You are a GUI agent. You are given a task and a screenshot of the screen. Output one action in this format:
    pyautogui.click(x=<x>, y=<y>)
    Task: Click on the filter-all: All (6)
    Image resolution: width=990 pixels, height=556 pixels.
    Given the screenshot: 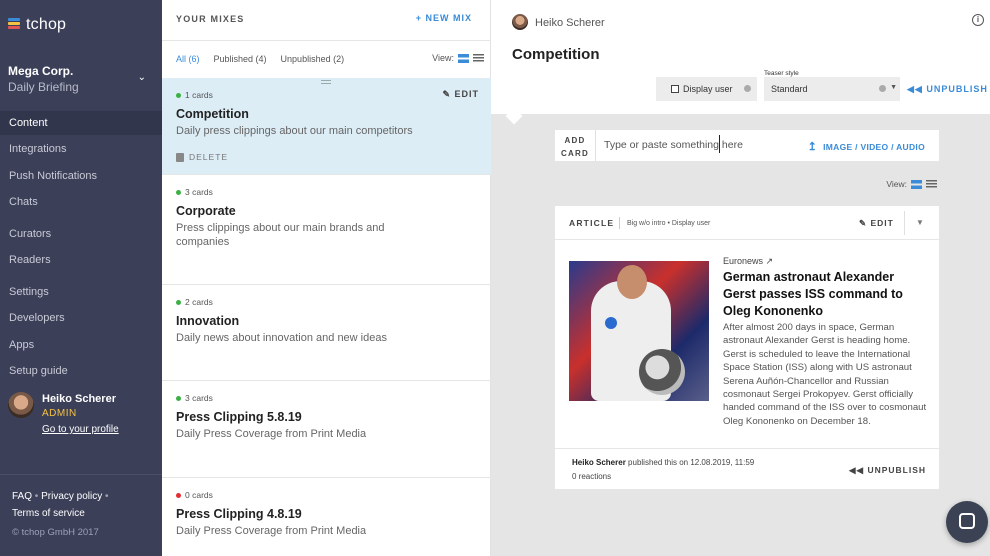 What is the action you would take?
    pyautogui.click(x=188, y=59)
    